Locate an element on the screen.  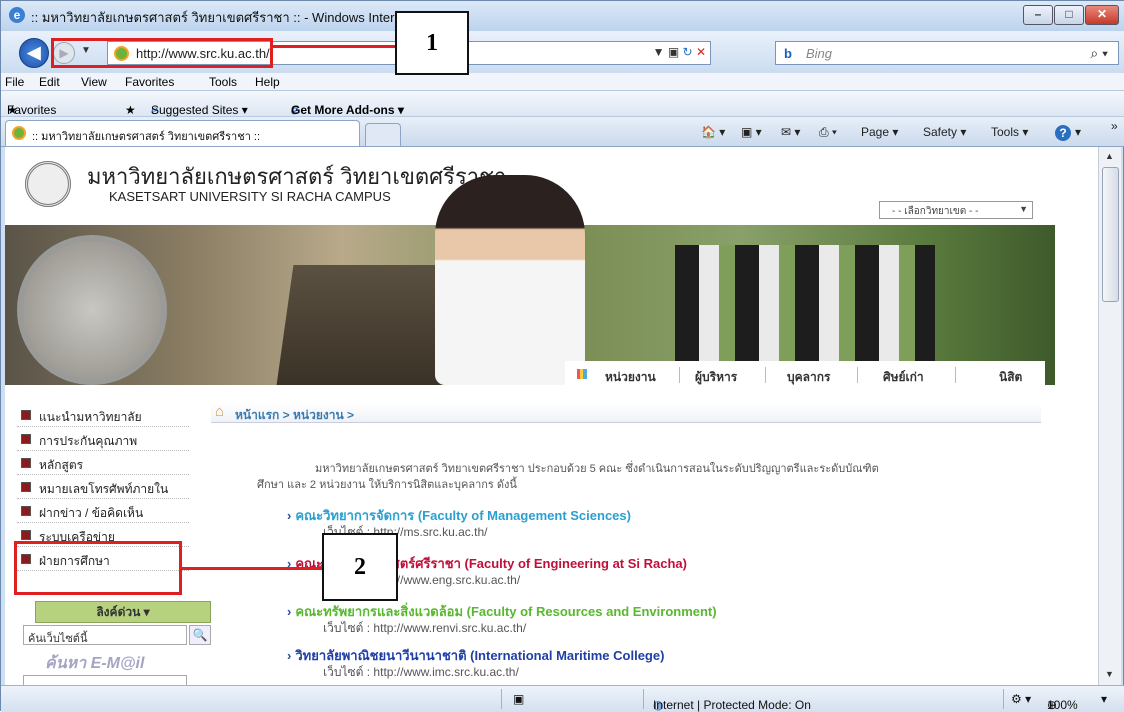
annotation-label-2: 2 is located at coordinates (360, 567).